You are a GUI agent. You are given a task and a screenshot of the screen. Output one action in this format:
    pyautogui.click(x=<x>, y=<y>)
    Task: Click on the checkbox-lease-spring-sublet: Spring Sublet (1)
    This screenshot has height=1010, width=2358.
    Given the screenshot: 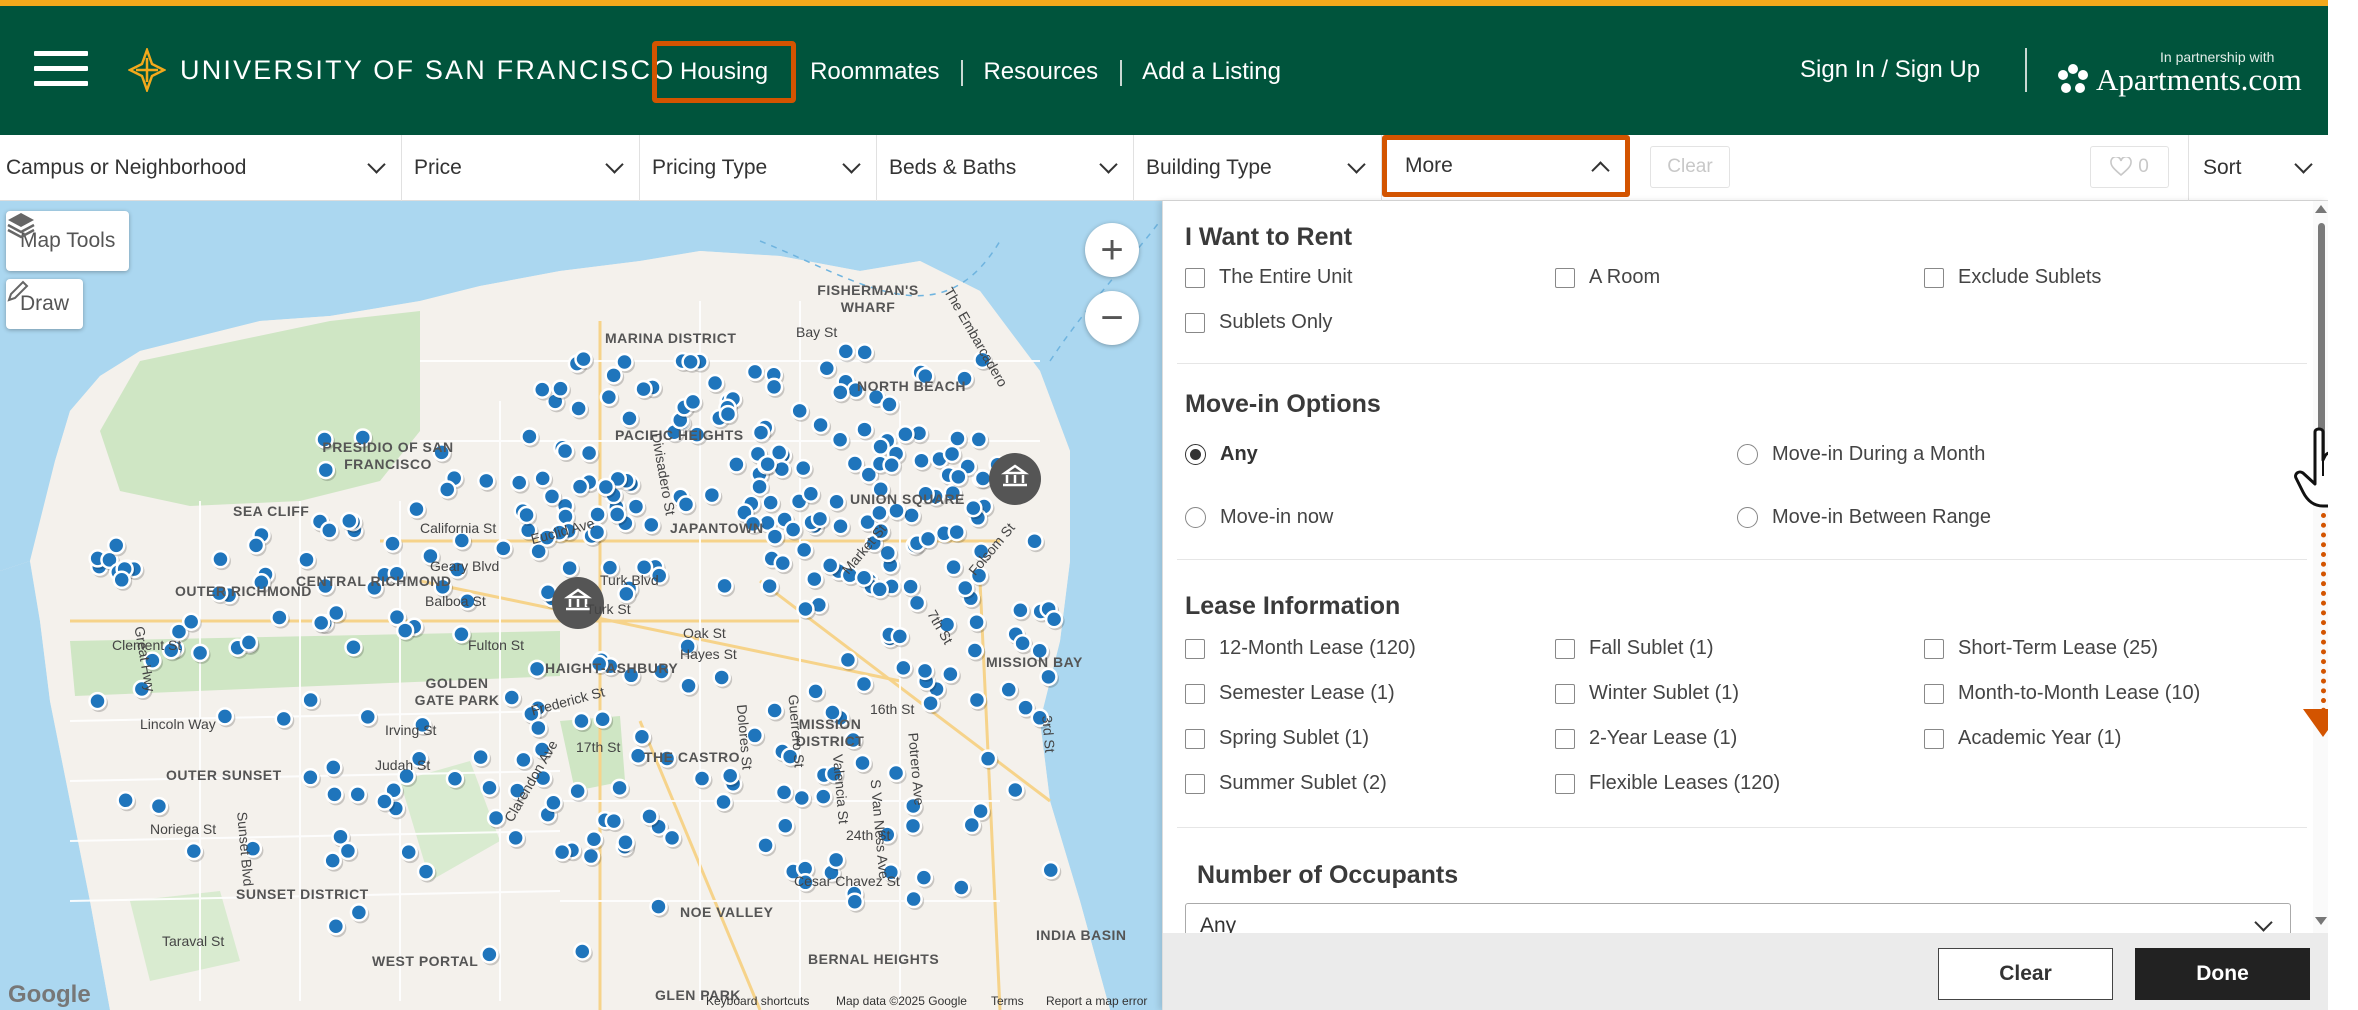 What is the action you would take?
    pyautogui.click(x=1277, y=738)
    